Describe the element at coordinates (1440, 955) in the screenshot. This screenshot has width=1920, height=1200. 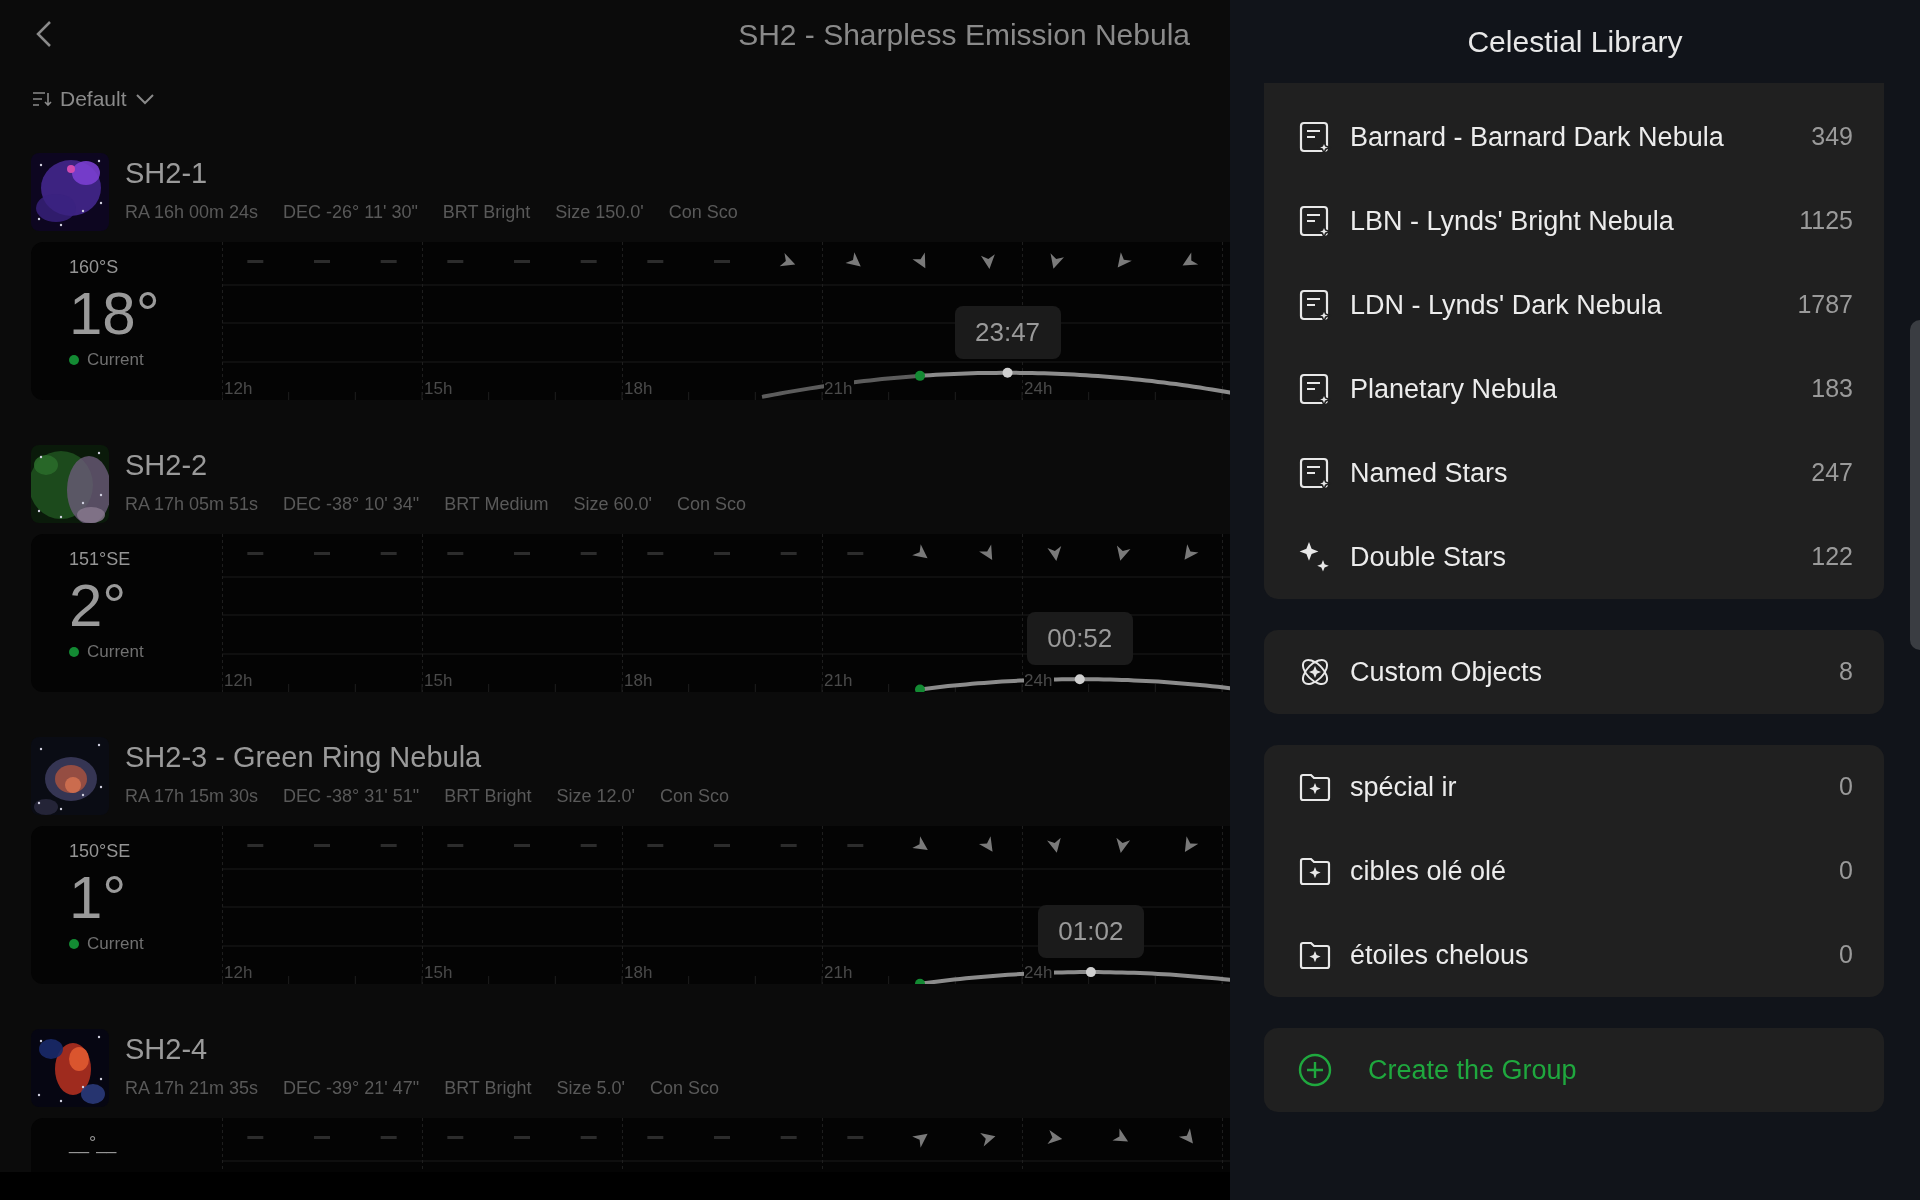
I see `item-label: étoiles chelous` at that location.